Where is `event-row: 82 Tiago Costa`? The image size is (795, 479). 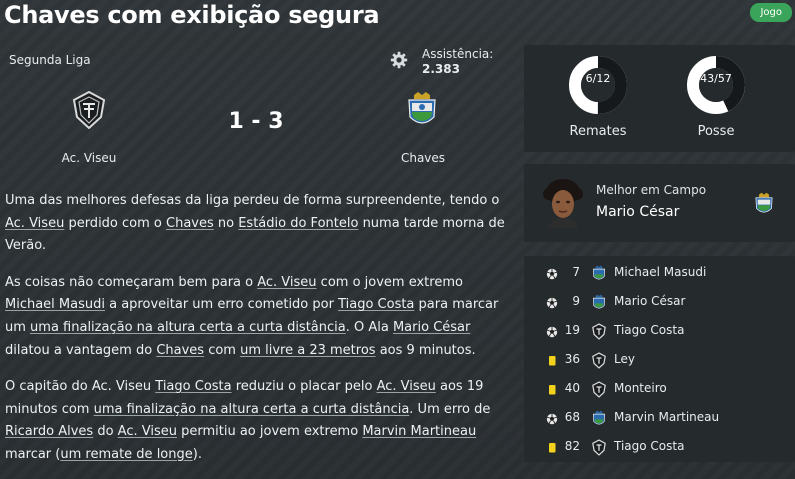 event-row: 82 Tiago Costa is located at coordinates (659, 448).